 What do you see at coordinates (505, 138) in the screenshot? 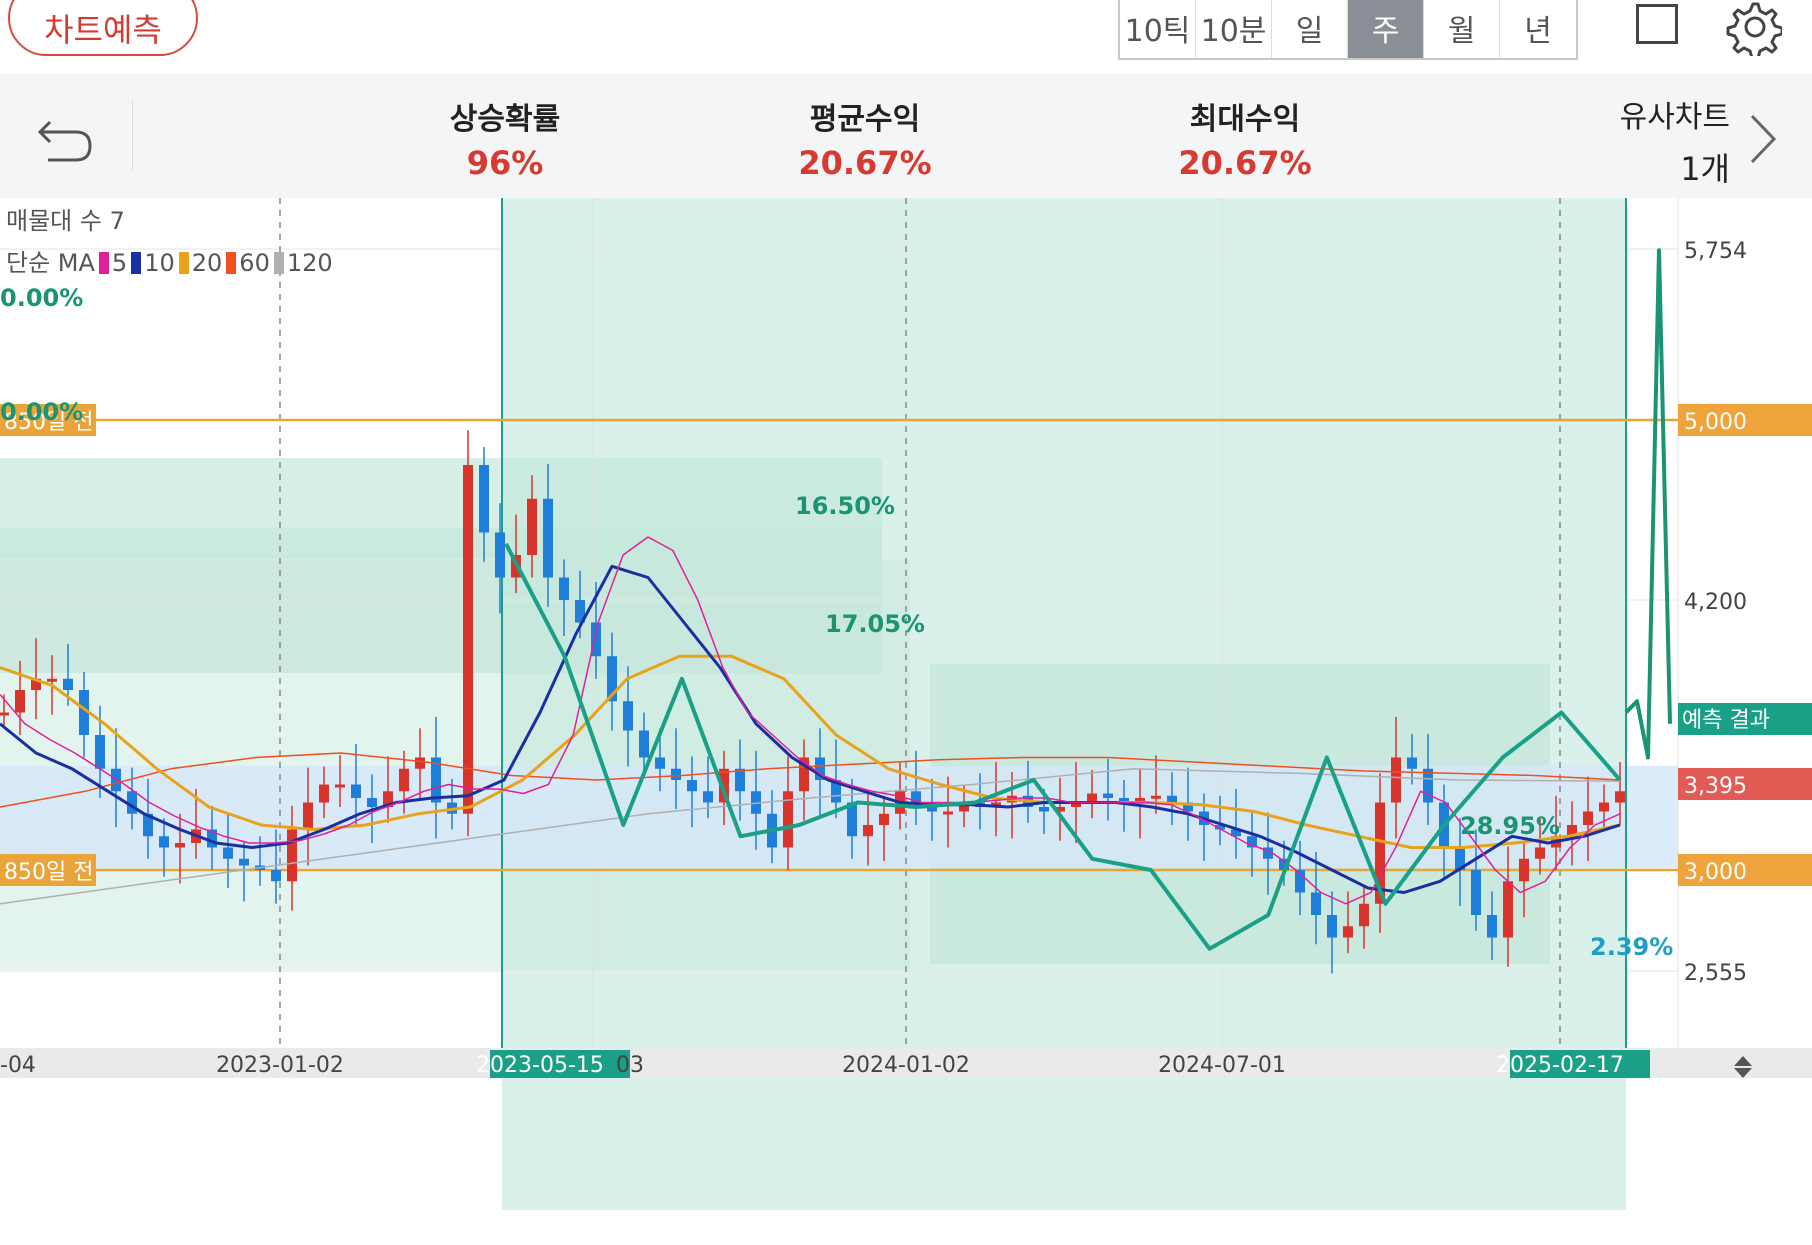
I see `rise-probability: 상승확률 96%` at bounding box center [505, 138].